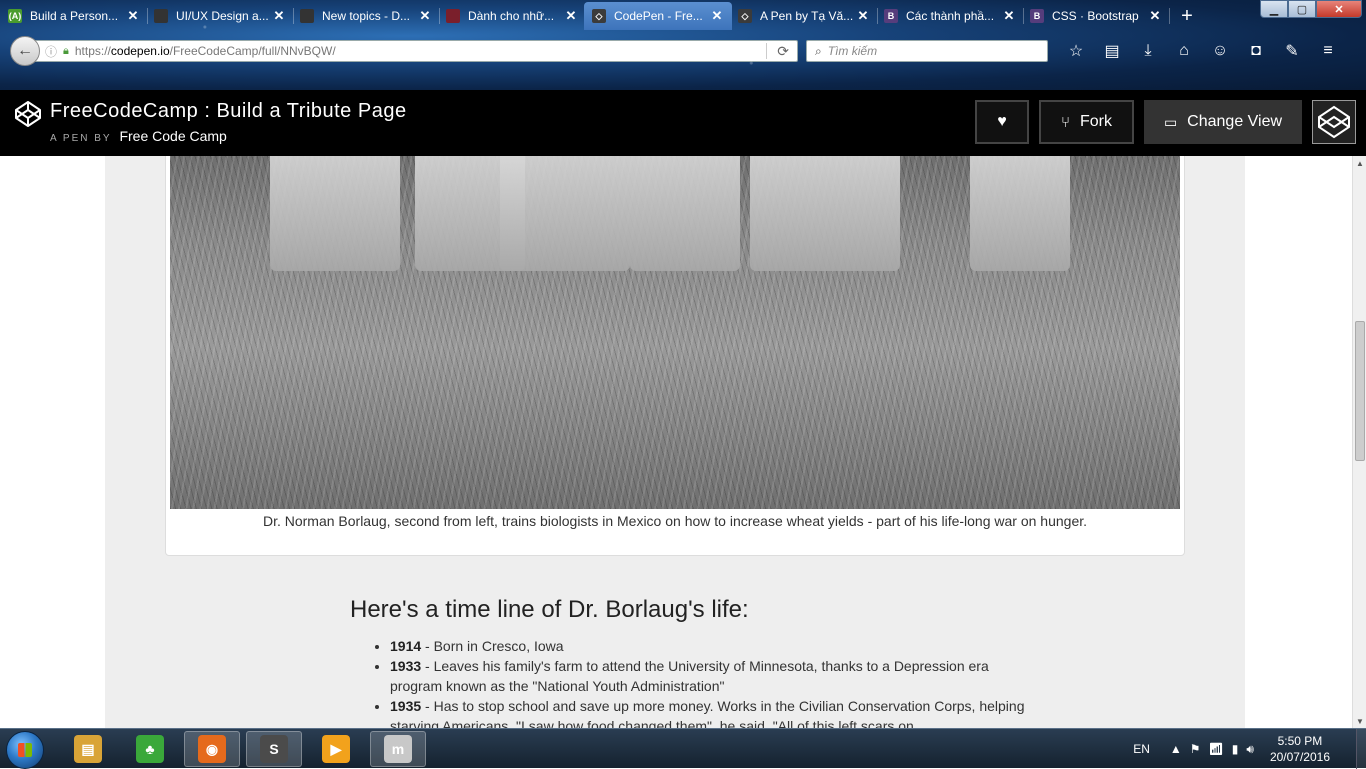 The image size is (1366, 769). I want to click on smiley-icon: ☺, so click(1220, 51).